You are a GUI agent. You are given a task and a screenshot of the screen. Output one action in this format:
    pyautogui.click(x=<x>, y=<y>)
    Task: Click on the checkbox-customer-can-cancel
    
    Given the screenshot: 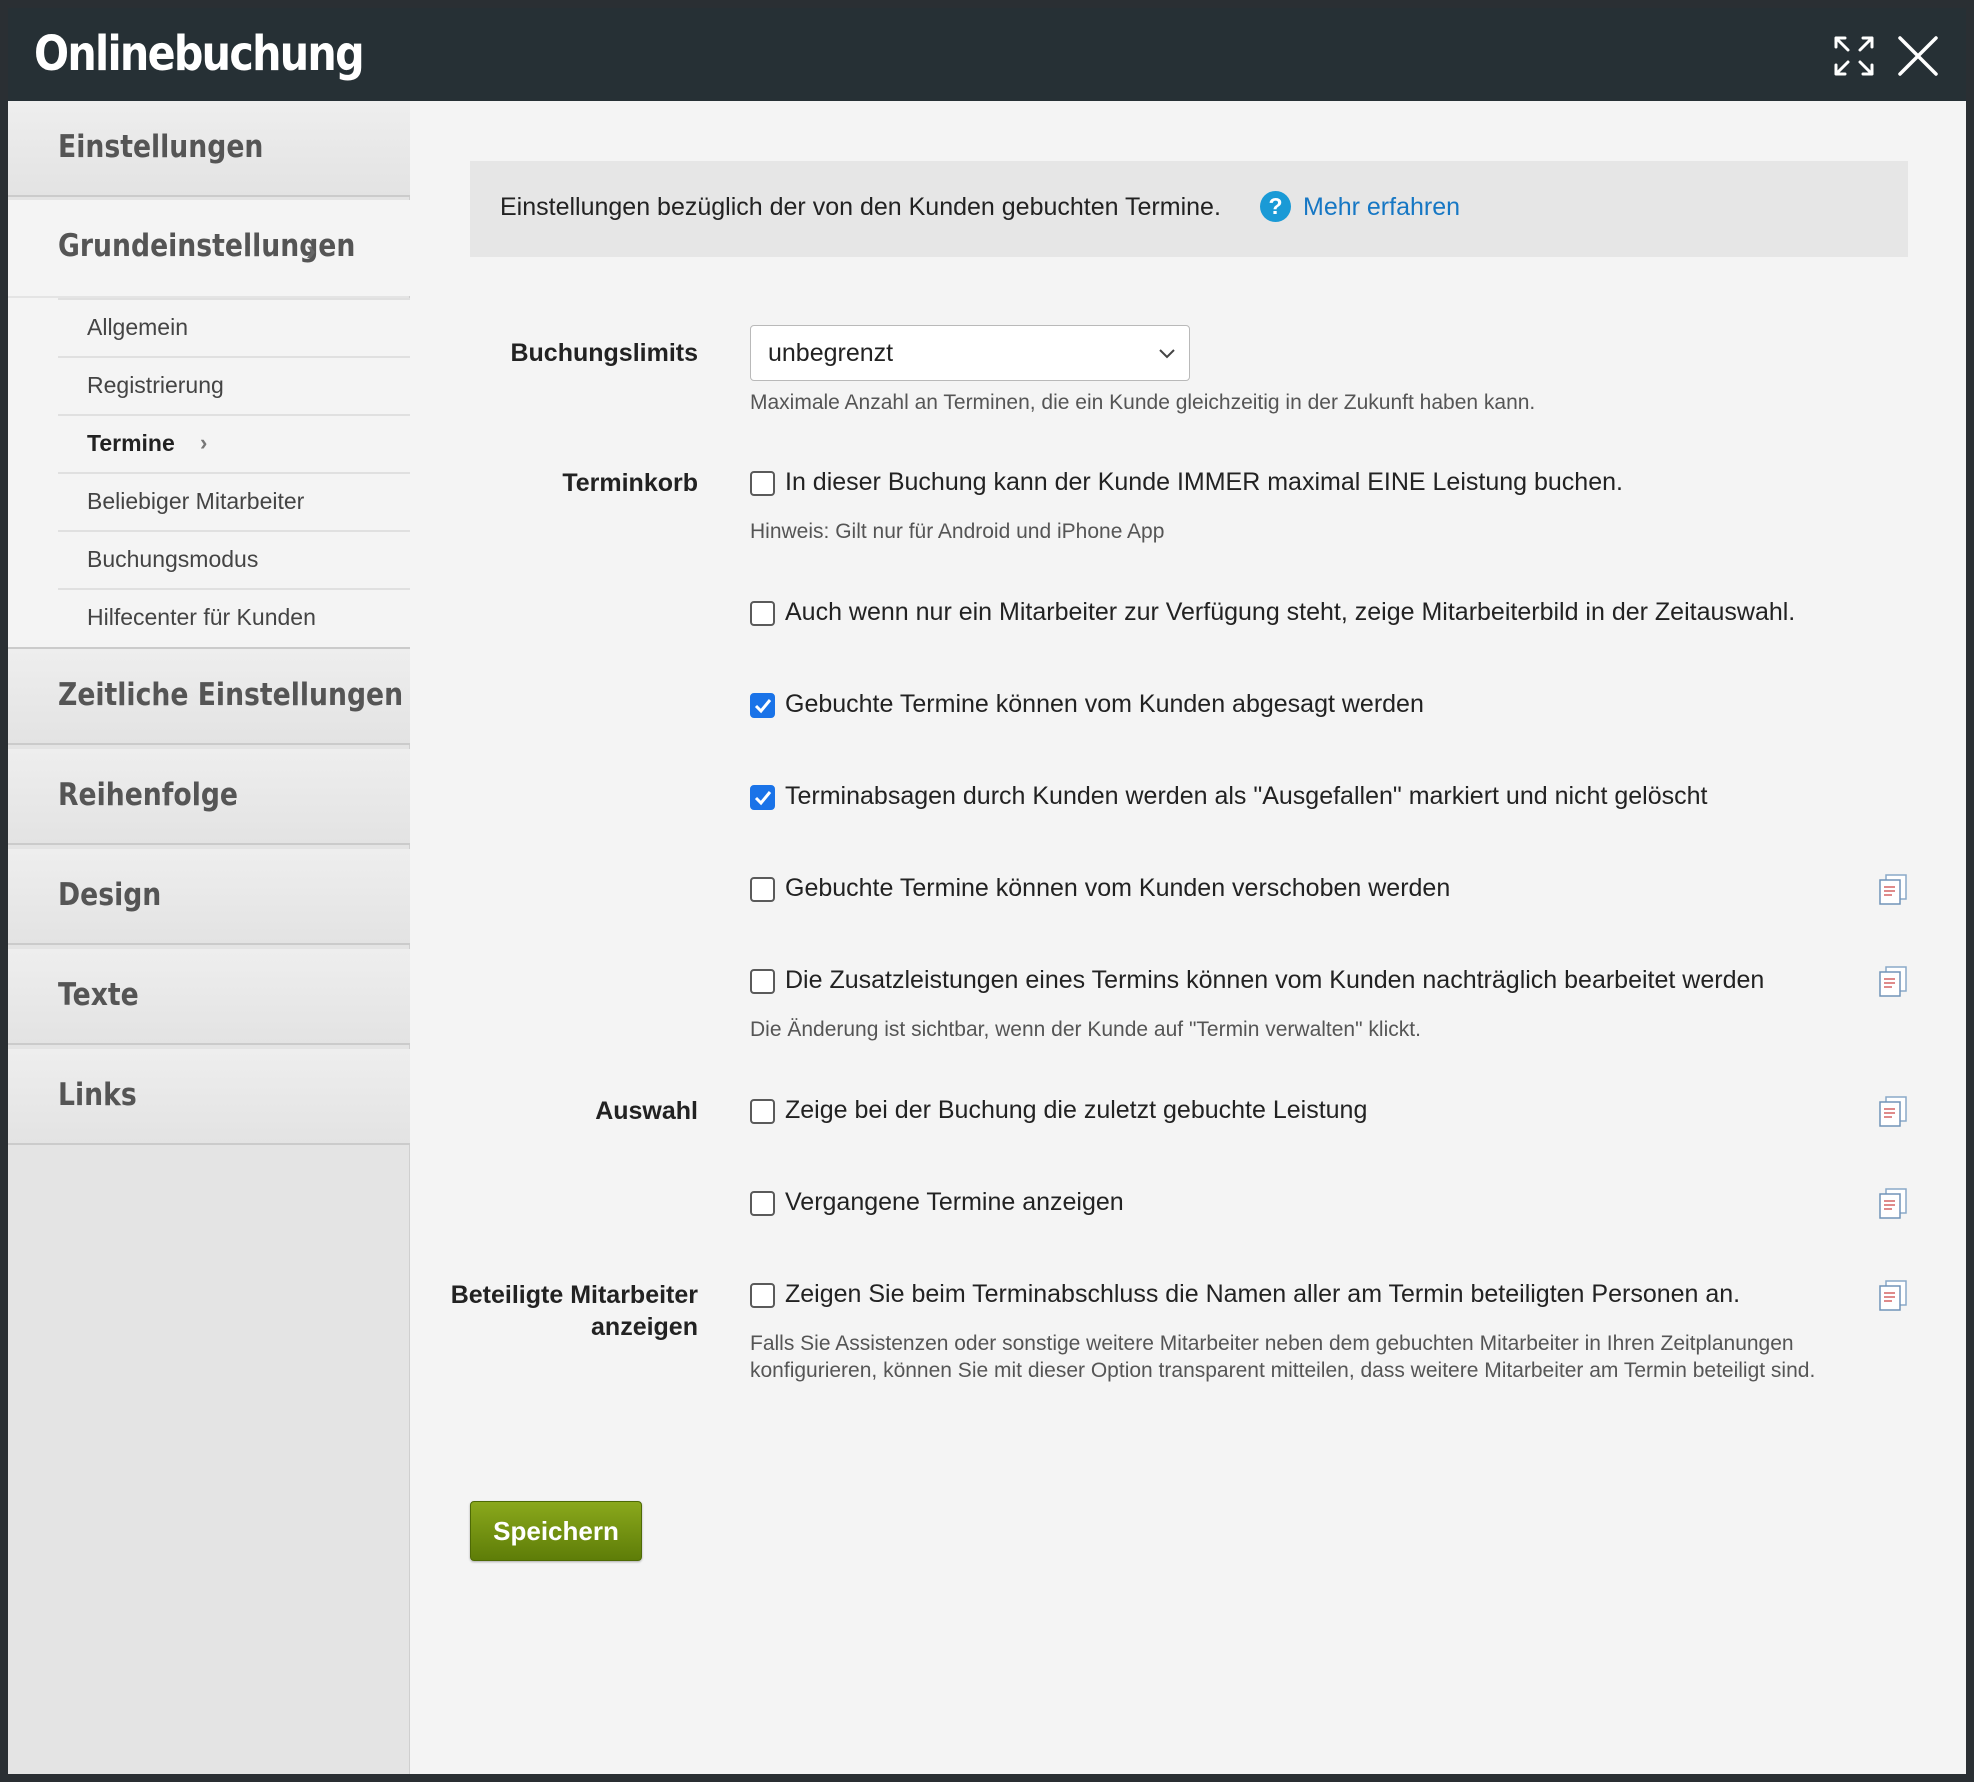 What is the action you would take?
    pyautogui.click(x=762, y=705)
    